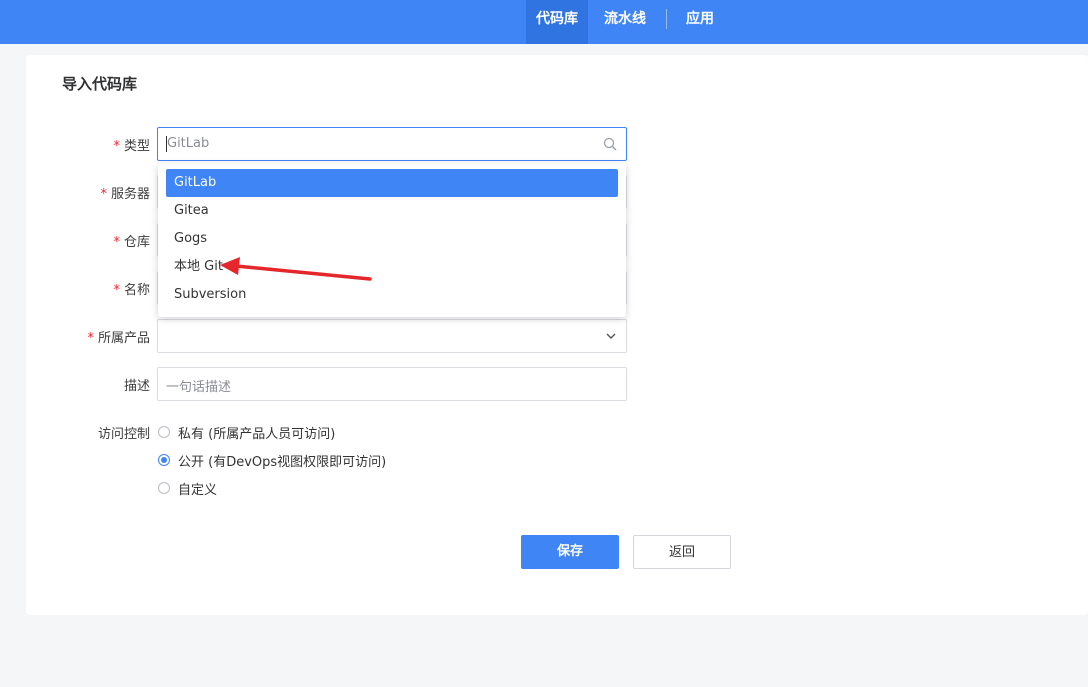 This screenshot has height=687, width=1088. Describe the element at coordinates (610, 144) in the screenshot. I see `search-icon` at that location.